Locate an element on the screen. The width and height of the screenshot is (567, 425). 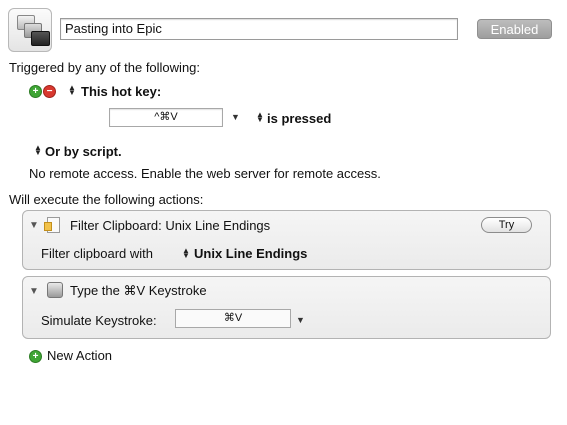
keyboard-key-icon is located at coordinates (55, 290).